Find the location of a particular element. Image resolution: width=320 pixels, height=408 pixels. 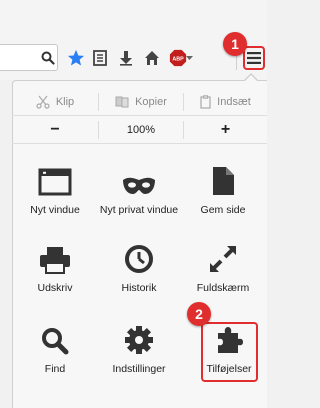

gear-icon is located at coordinates (139, 336).